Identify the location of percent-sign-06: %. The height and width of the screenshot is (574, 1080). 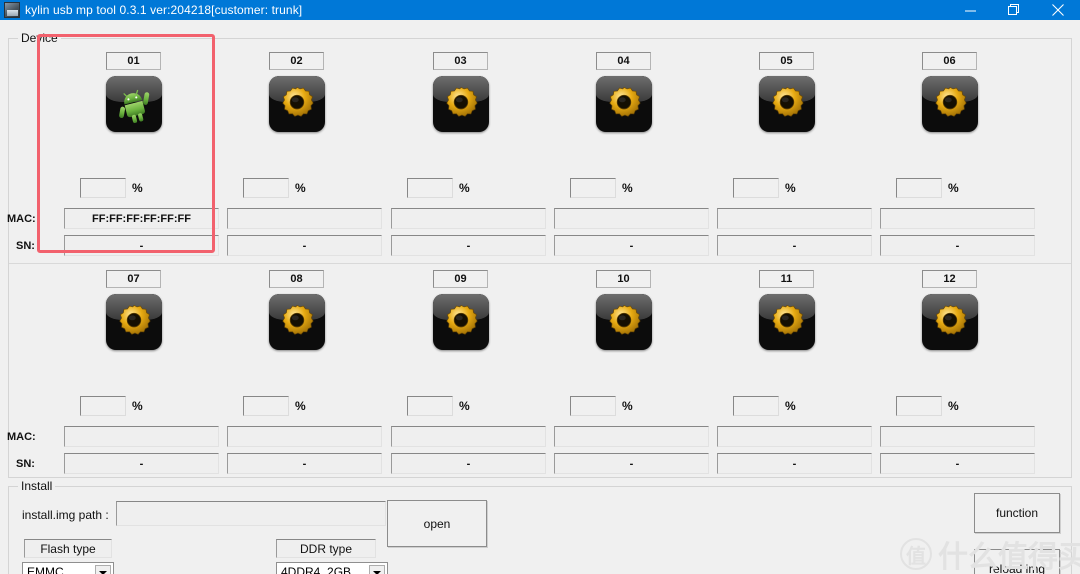
(953, 188).